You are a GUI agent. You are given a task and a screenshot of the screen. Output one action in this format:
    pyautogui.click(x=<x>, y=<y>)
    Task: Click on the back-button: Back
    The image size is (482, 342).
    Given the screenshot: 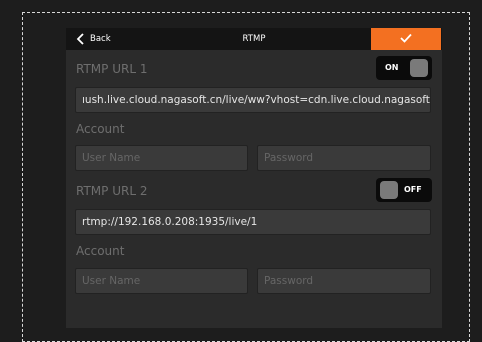 What is the action you would take?
    pyautogui.click(x=92, y=39)
    